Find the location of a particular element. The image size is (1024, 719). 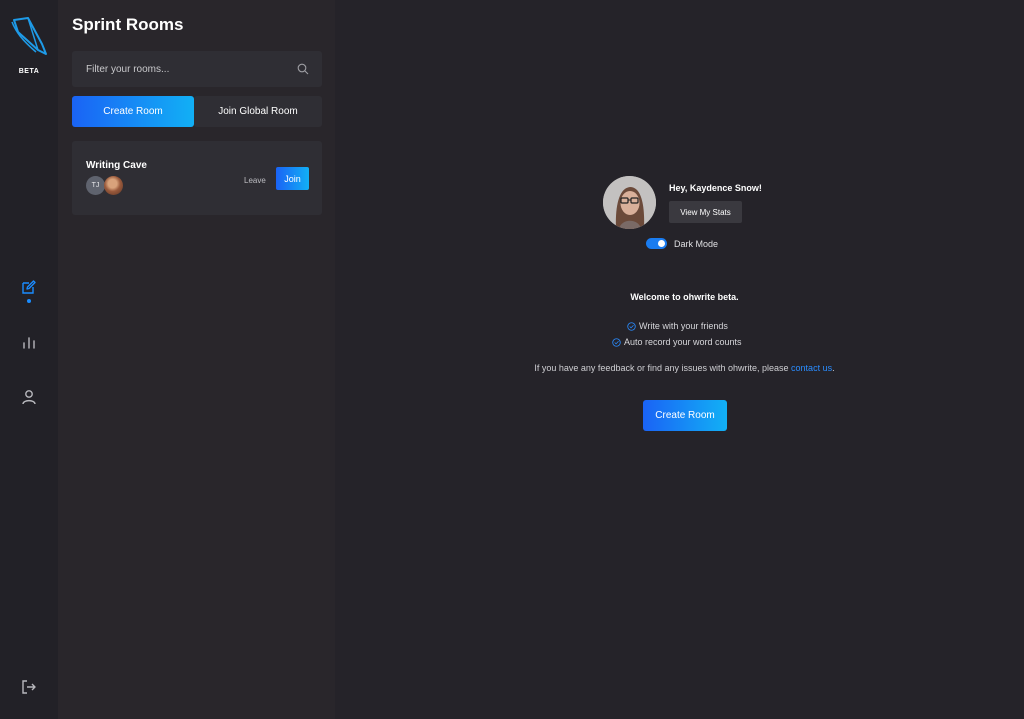

room-name: Writing Cave is located at coordinates (116, 165).